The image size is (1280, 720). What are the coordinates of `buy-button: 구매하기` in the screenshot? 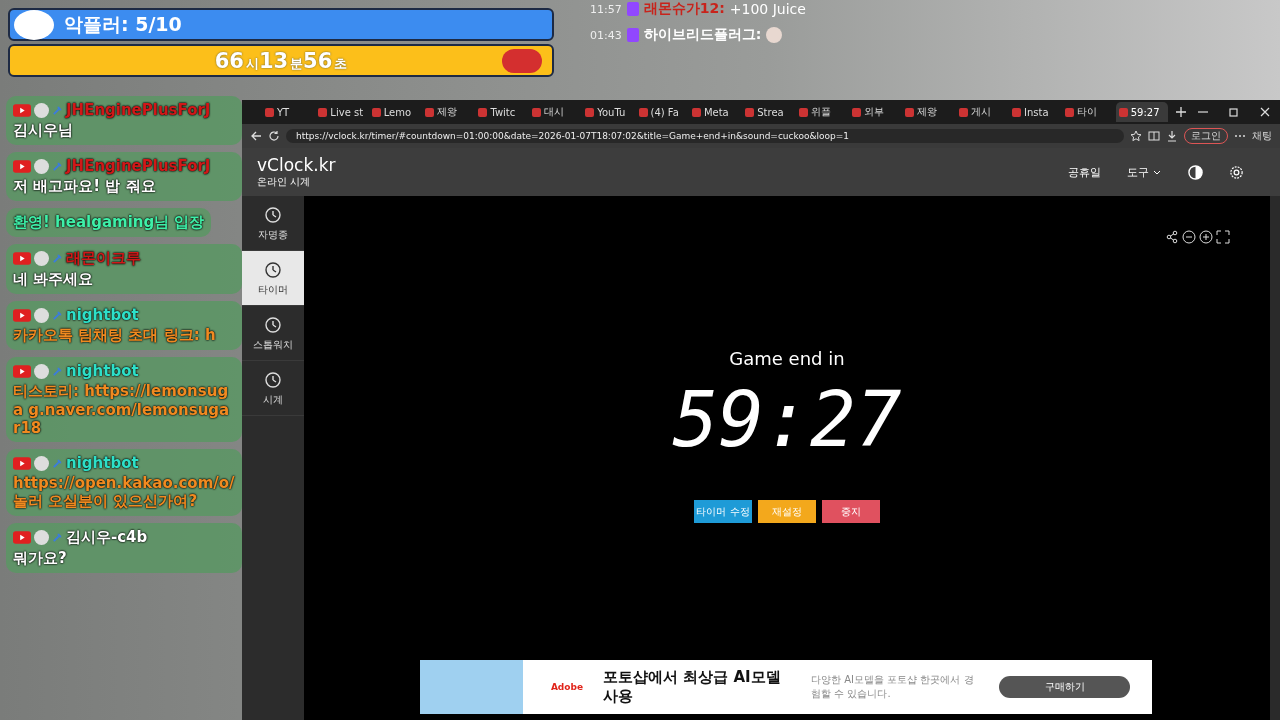 It's located at (1064, 687).